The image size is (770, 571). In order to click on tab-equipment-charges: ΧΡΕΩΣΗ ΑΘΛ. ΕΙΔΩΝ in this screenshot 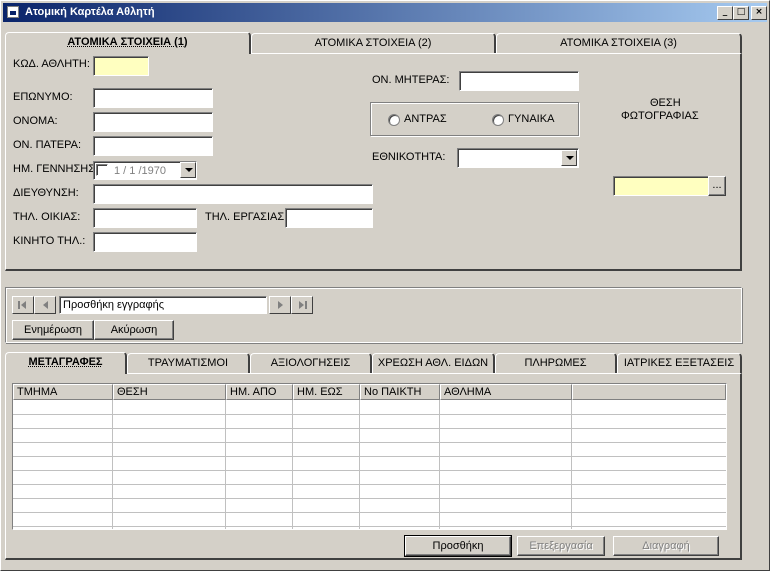, I will do `click(433, 363)`.